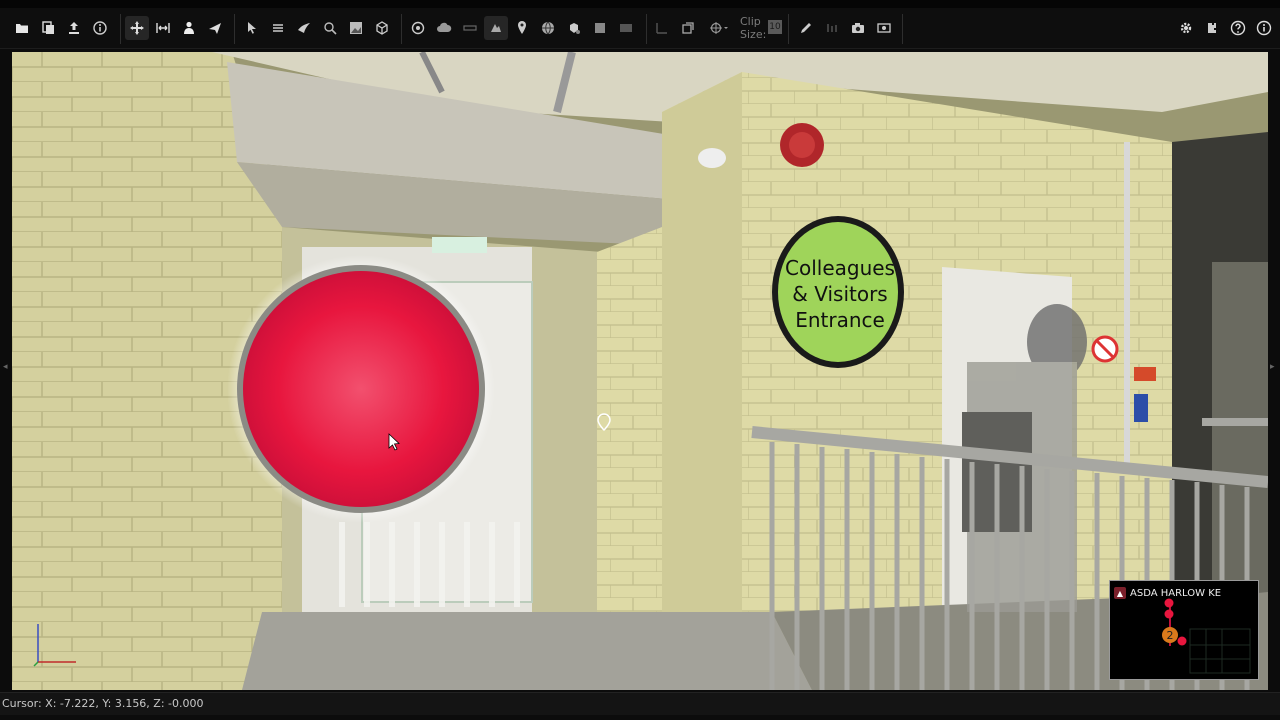  I want to click on axis-gizmo, so click(54, 645).